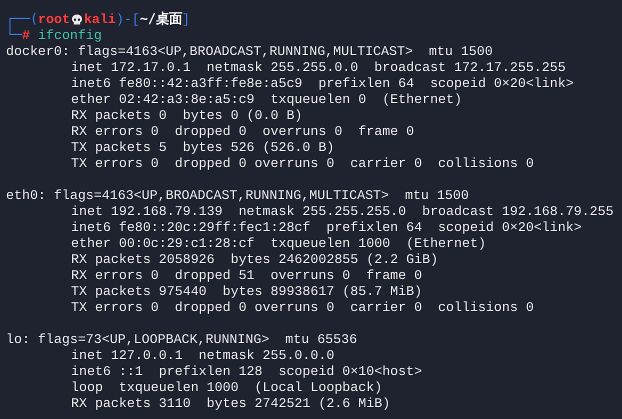 This screenshot has height=419, width=622. What do you see at coordinates (230, 404) in the screenshot?
I see `output-line: RX packets 3110 bytes 2742521 (2.6 MiB)` at bounding box center [230, 404].